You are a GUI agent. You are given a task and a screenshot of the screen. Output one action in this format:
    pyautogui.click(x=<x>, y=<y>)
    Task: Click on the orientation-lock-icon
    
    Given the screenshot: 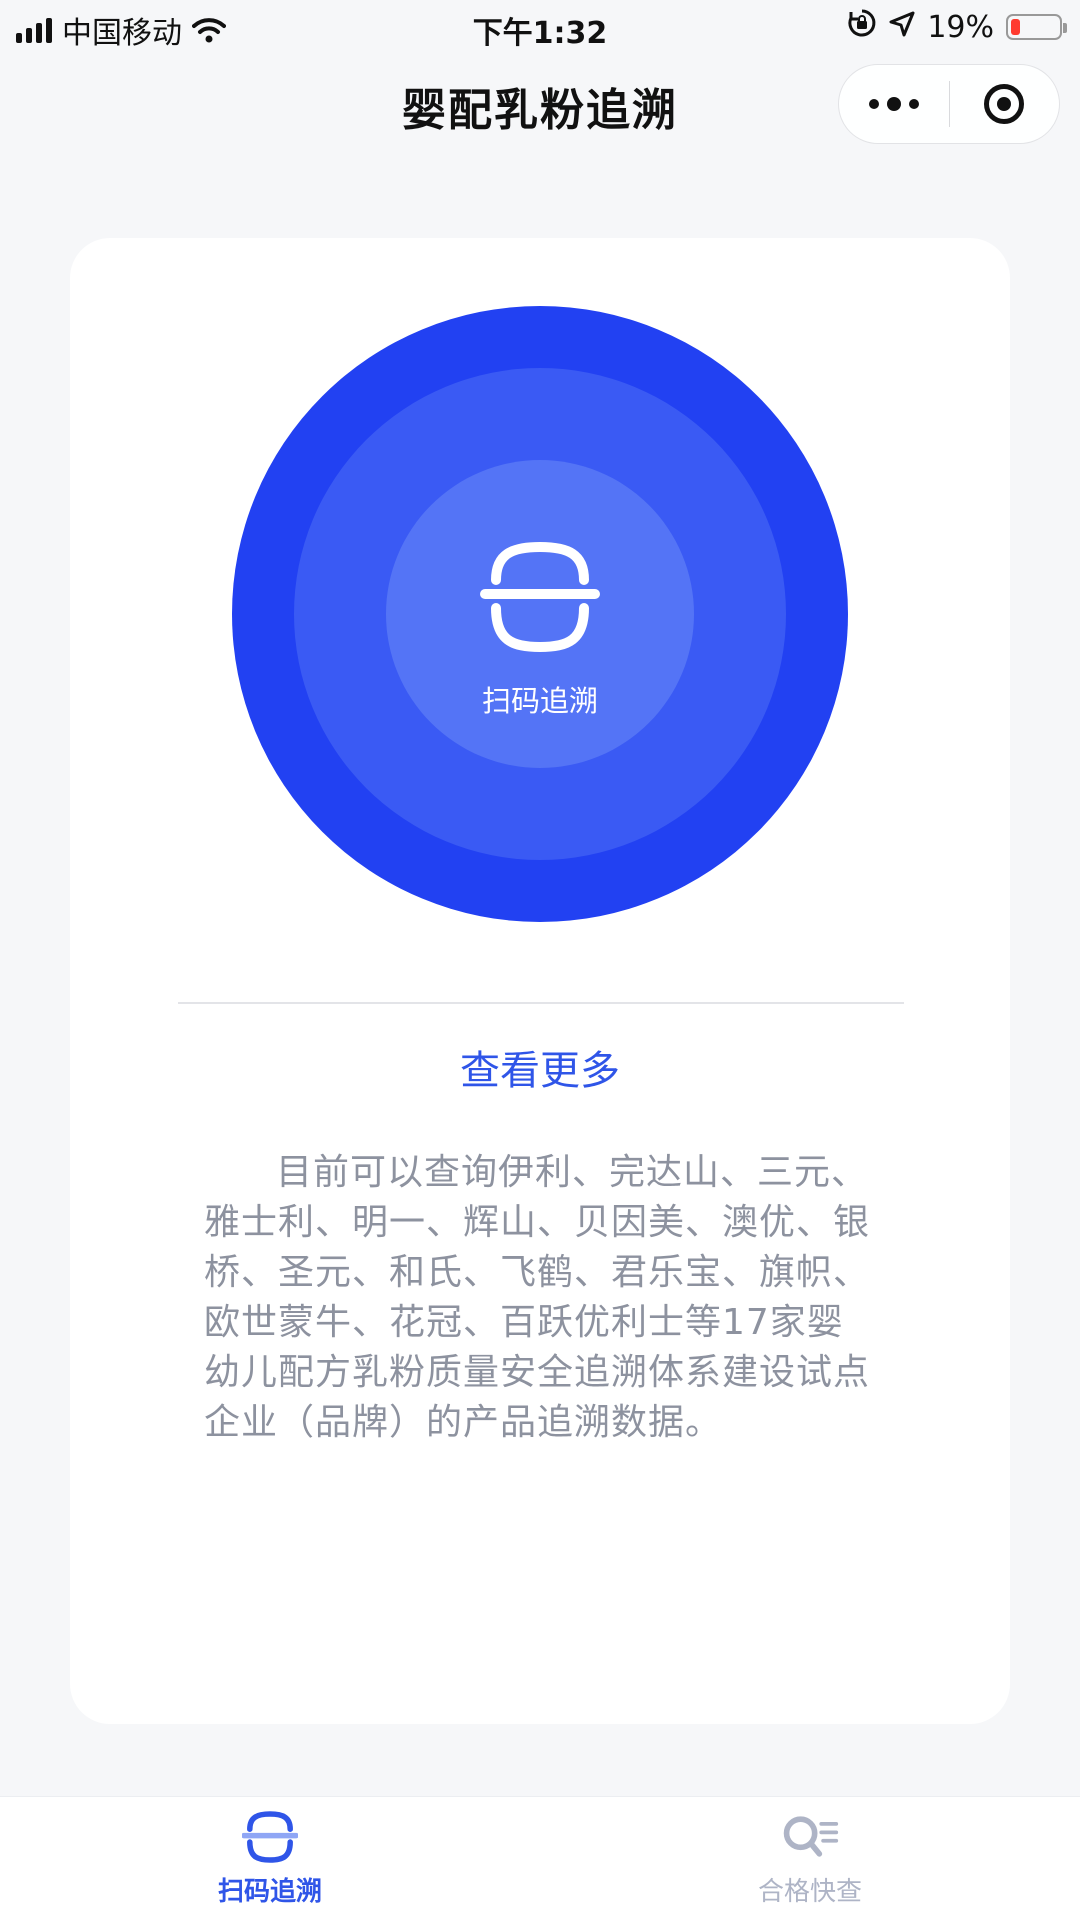 What is the action you would take?
    pyautogui.click(x=862, y=27)
    